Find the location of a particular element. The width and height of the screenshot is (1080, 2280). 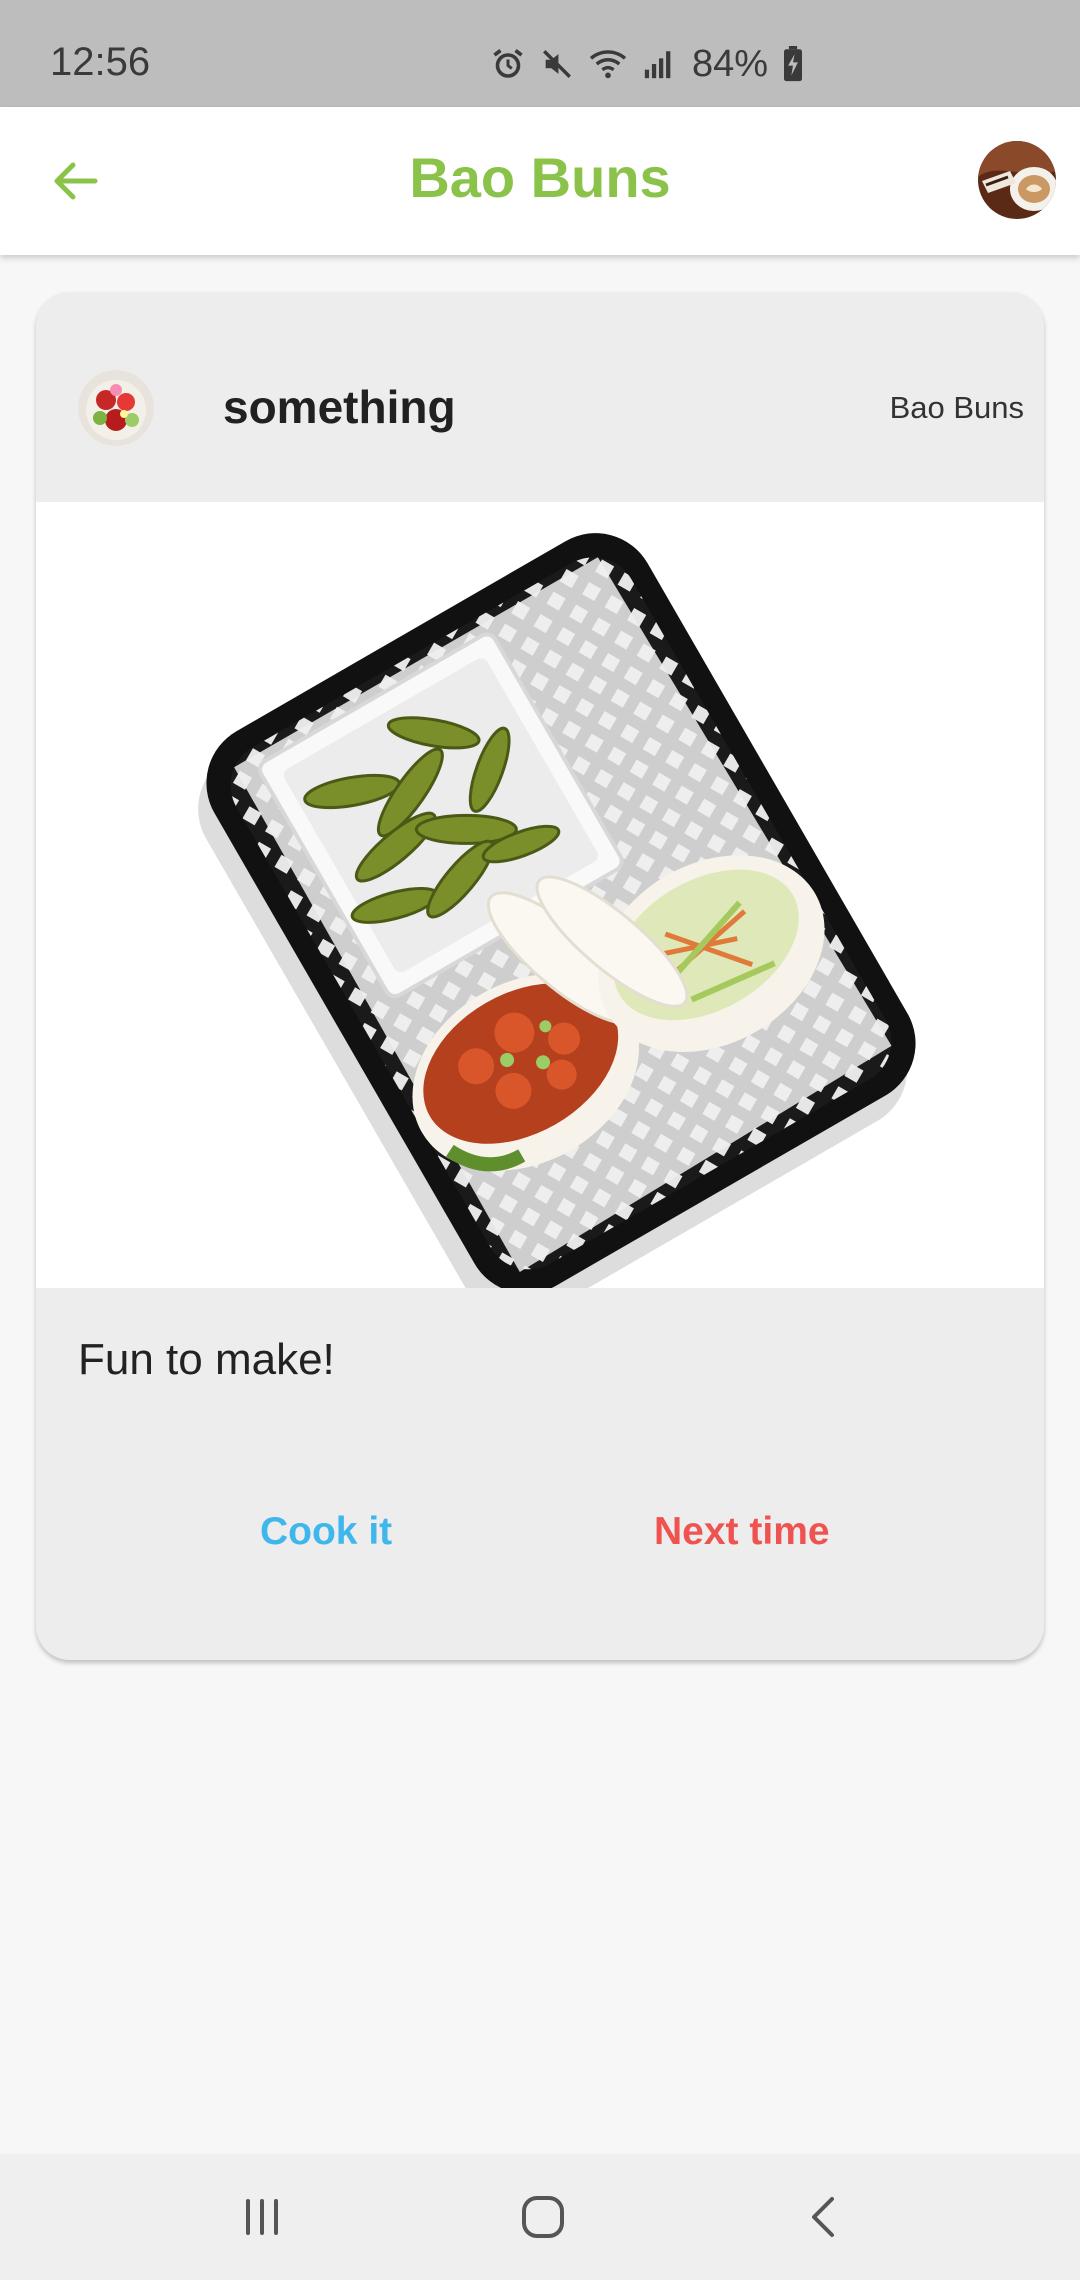

status-time: 12:56 is located at coordinates (100, 62).